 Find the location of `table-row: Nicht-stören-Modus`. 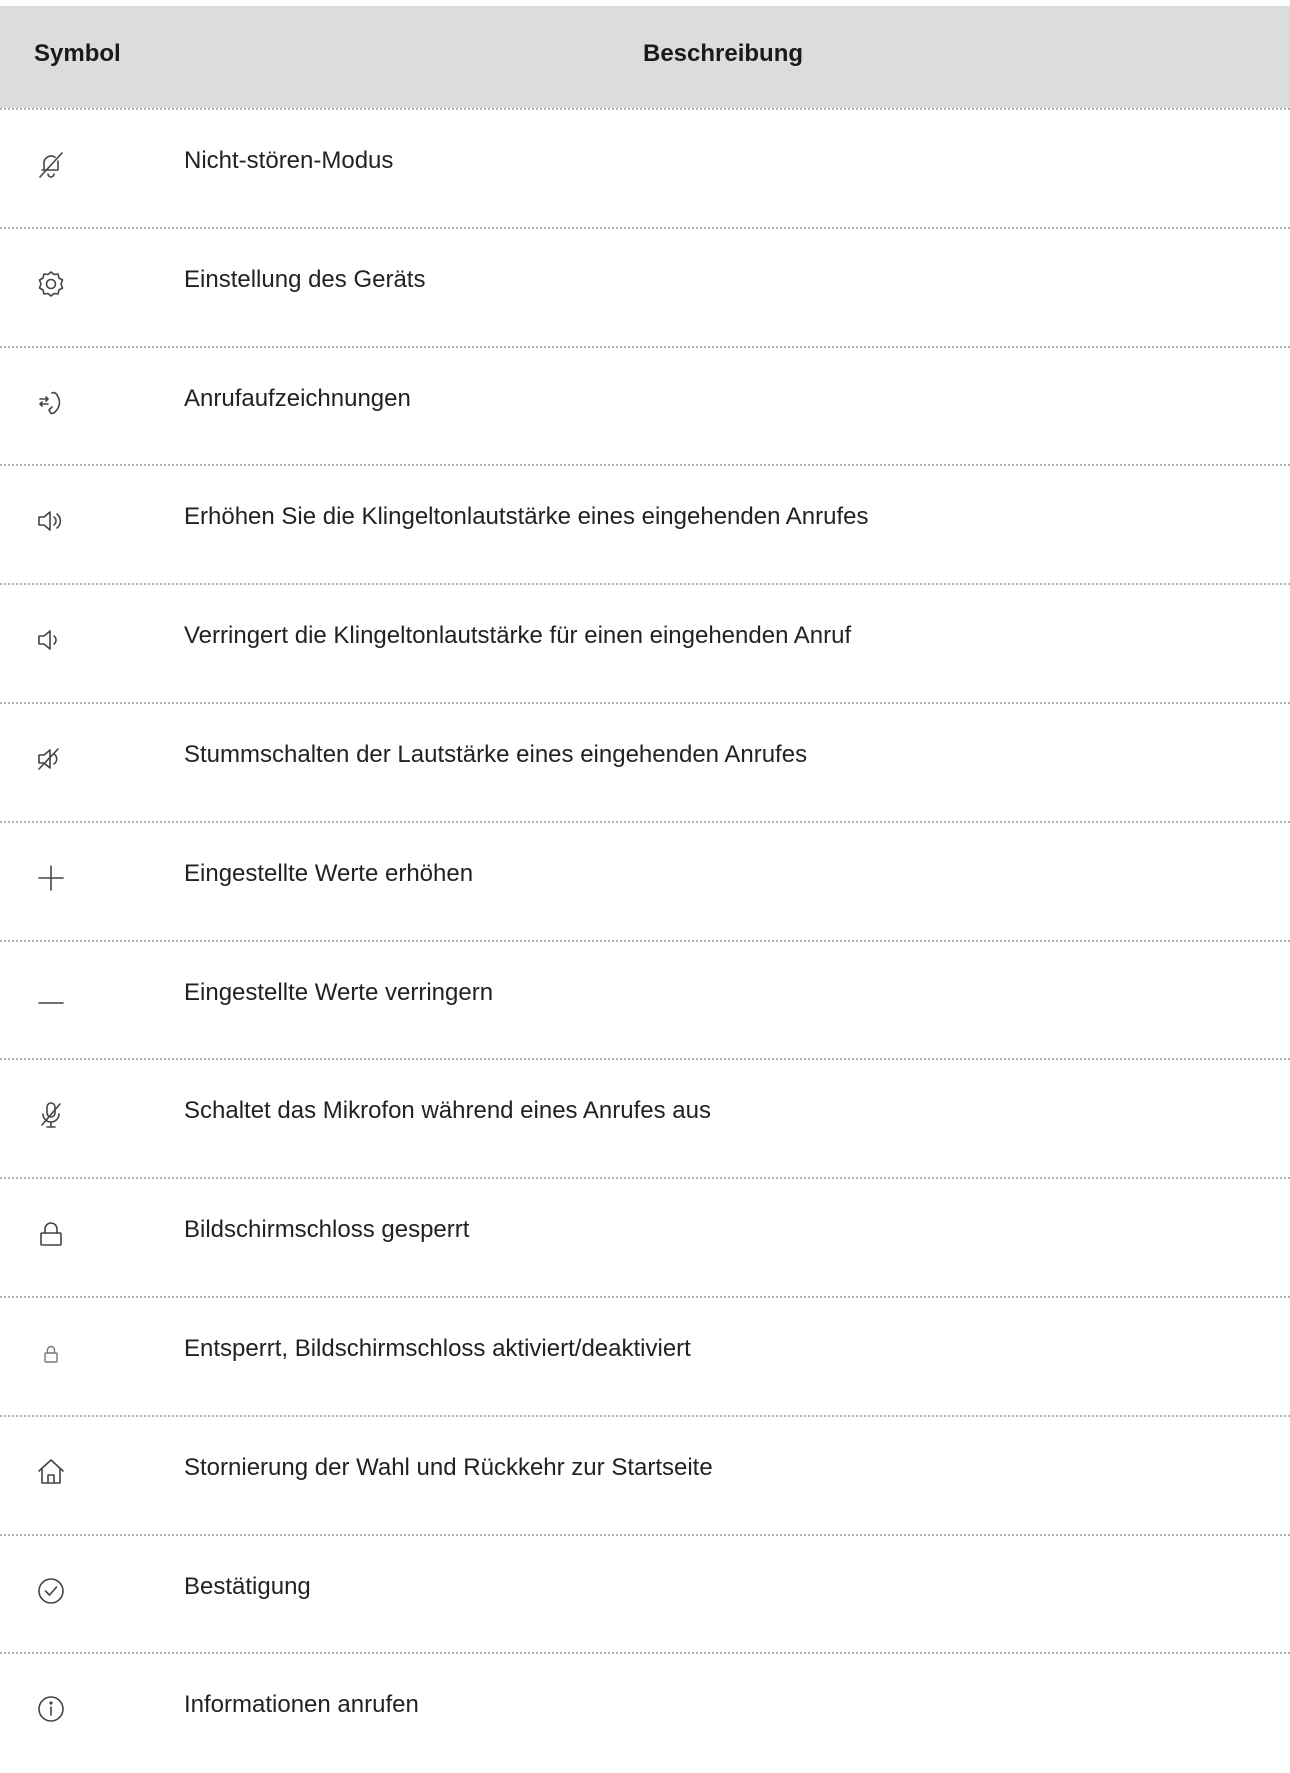

table-row: Nicht-stören-Modus is located at coordinates (645, 167).